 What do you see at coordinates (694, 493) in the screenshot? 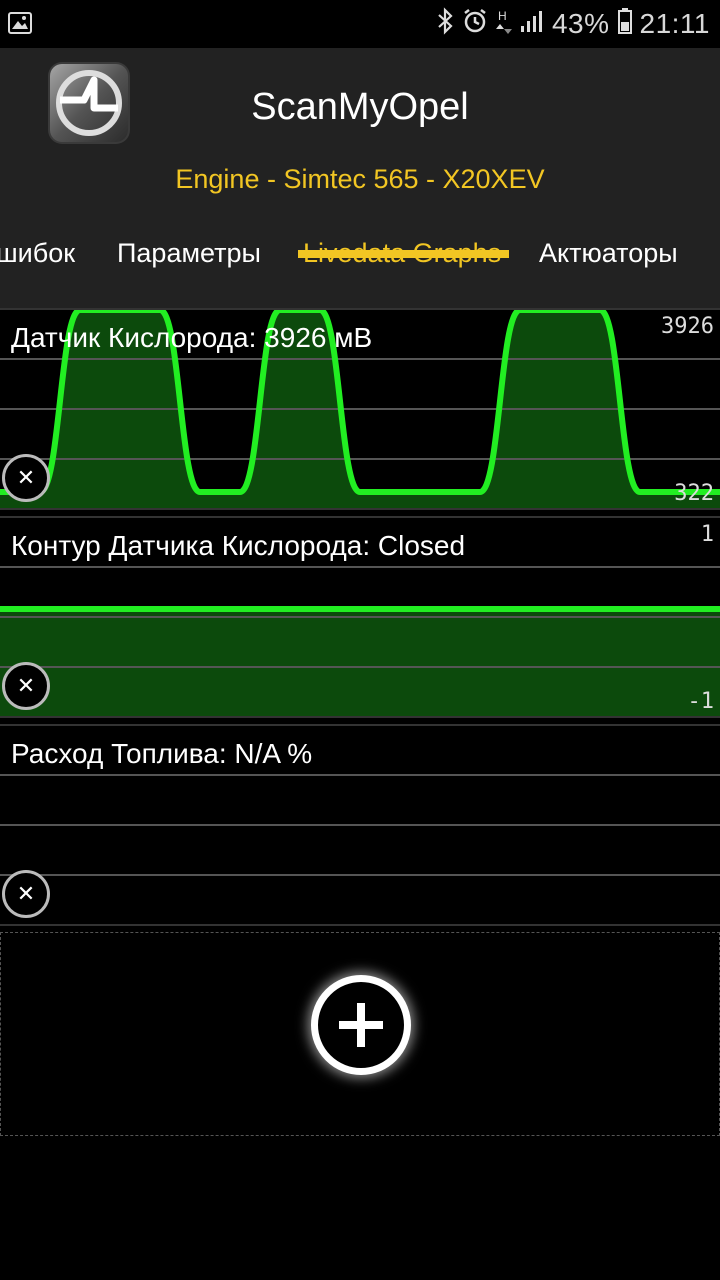
I see `graph-min-value: 322` at bounding box center [694, 493].